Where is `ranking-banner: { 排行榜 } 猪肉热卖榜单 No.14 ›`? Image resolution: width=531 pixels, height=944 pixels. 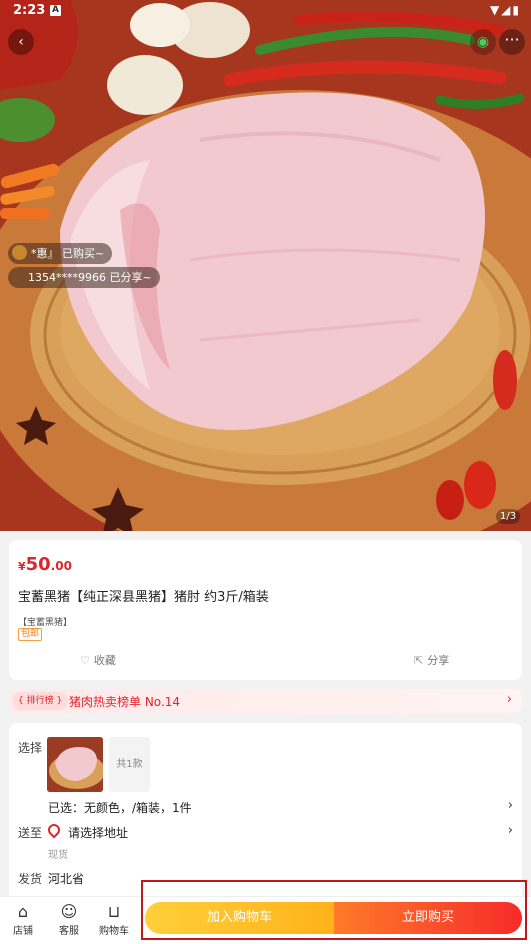 ranking-banner: { 排行榜 } 猪肉热卖榜单 No.14 › is located at coordinates (265, 701).